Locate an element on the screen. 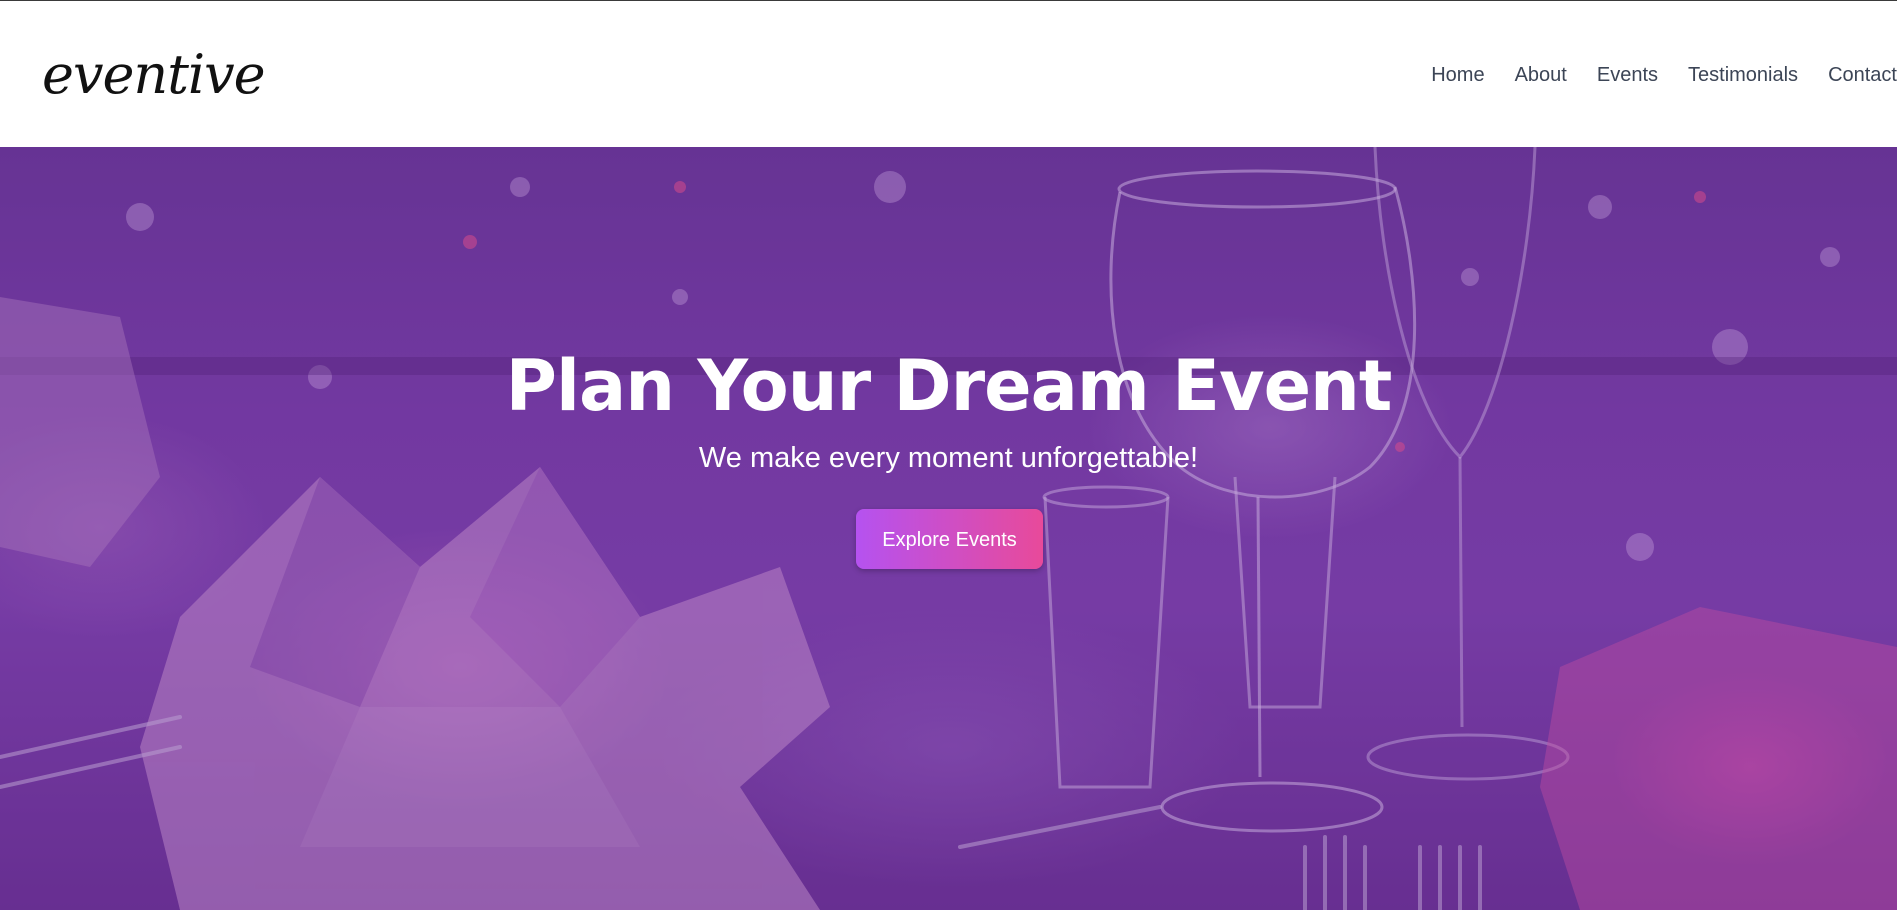 This screenshot has width=1897, height=910. explore-events-button: Explore Events is located at coordinates (949, 539).